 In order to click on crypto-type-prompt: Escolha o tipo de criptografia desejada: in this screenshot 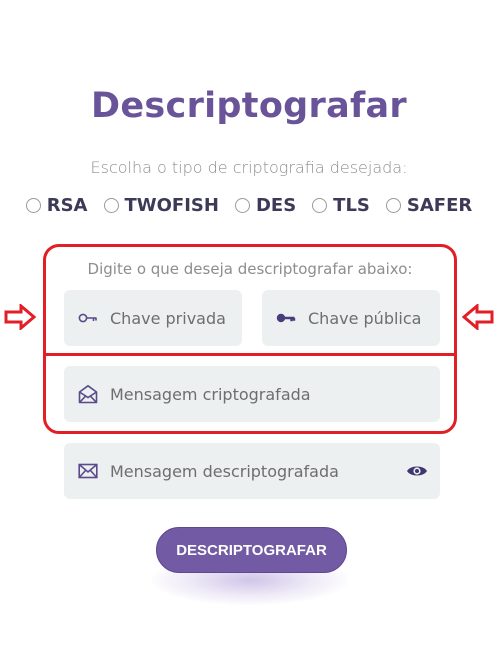, I will do `click(249, 167)`.